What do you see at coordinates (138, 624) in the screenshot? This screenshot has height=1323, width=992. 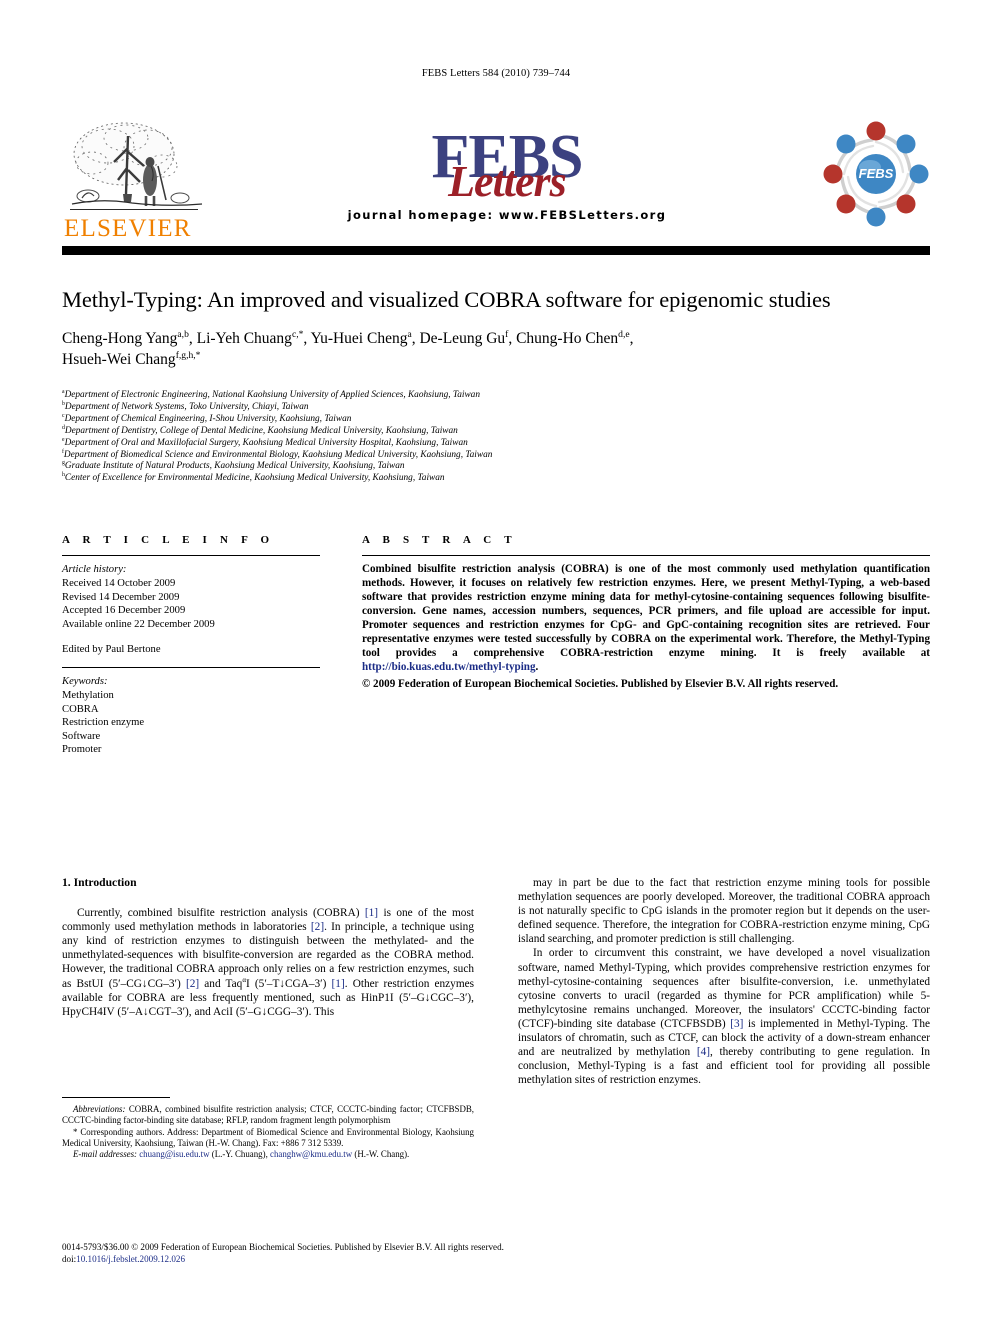 I see `history-item: Available online 22 December 2009` at bounding box center [138, 624].